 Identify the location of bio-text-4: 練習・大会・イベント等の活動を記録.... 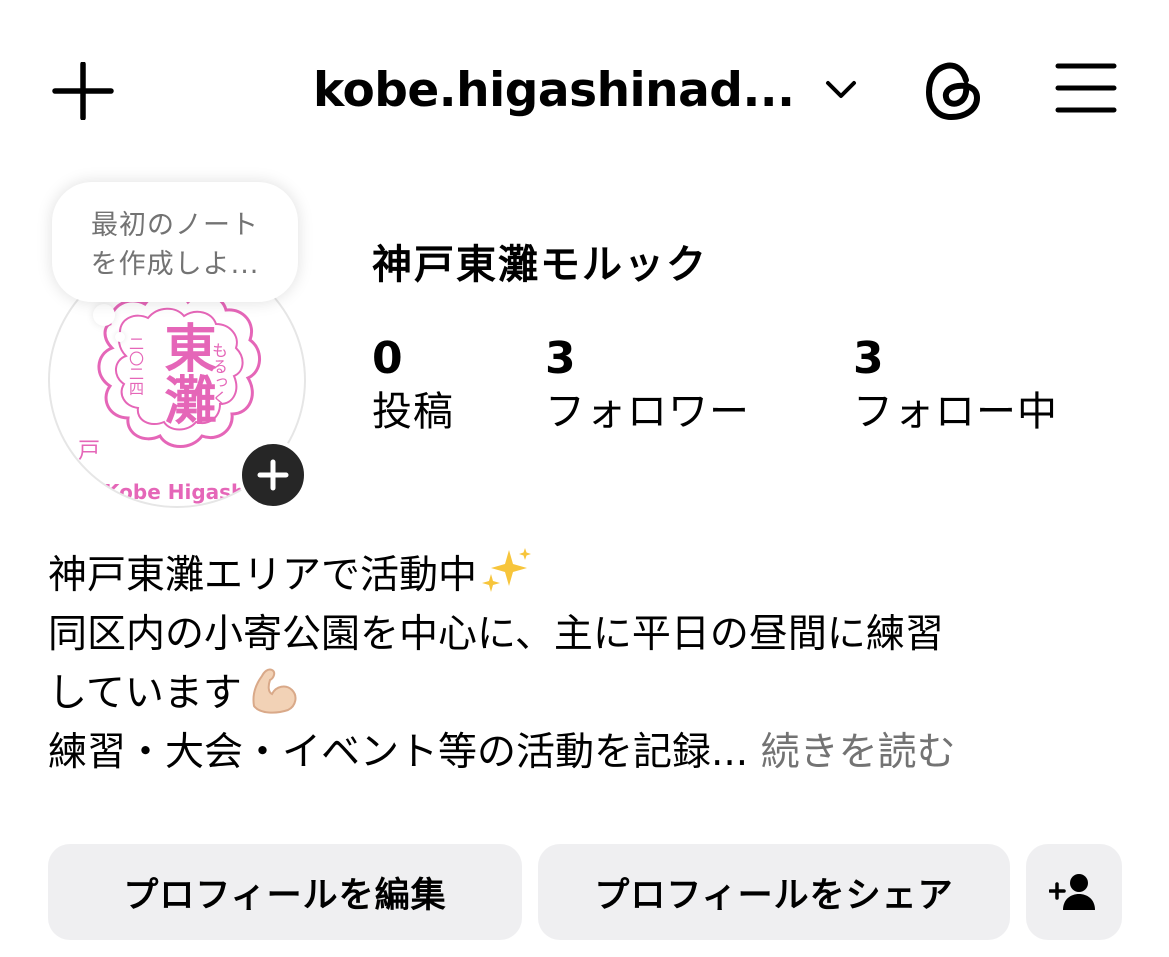
(398, 752).